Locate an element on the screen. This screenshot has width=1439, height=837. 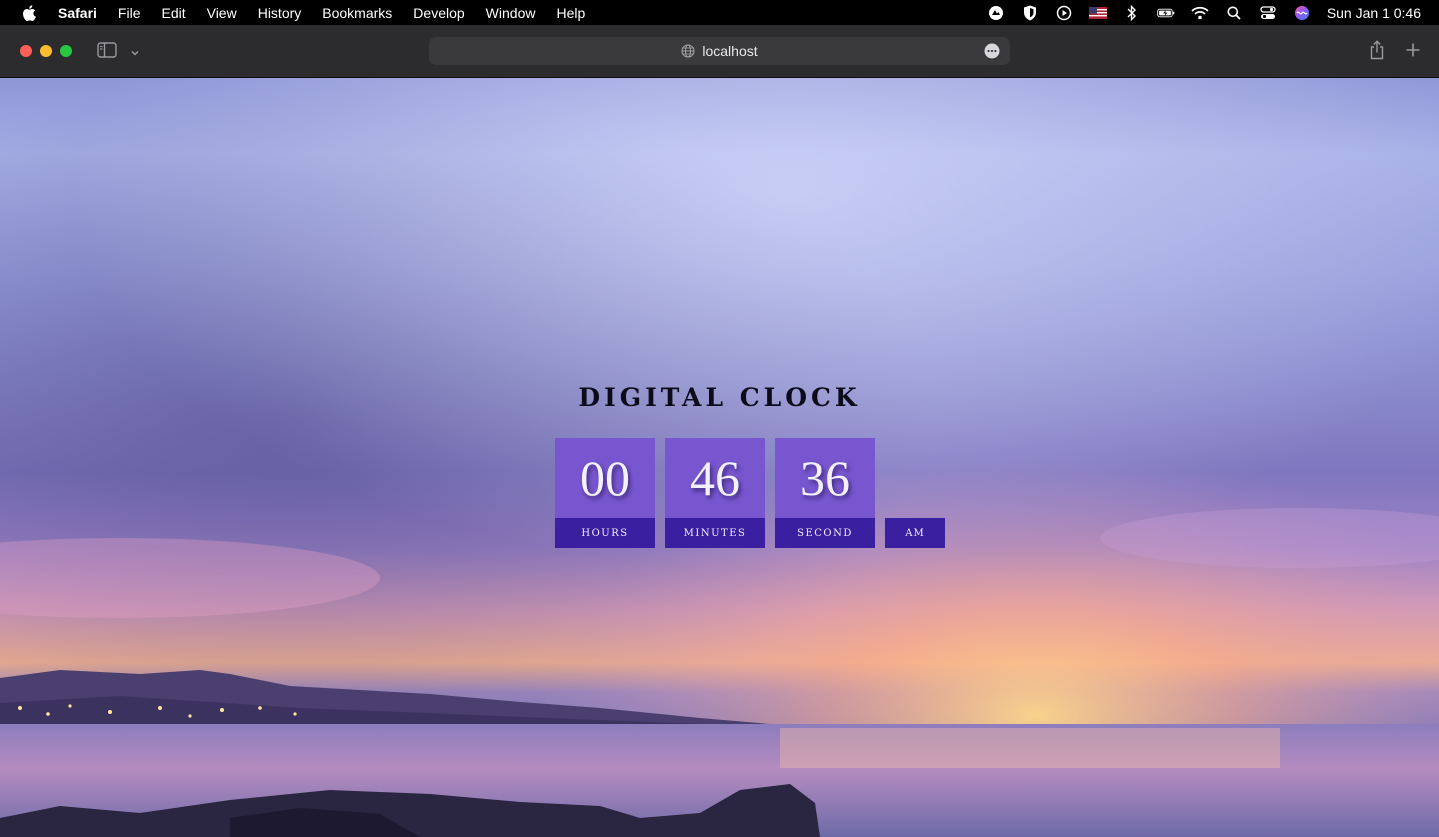
menu-history: History is located at coordinates (280, 13).